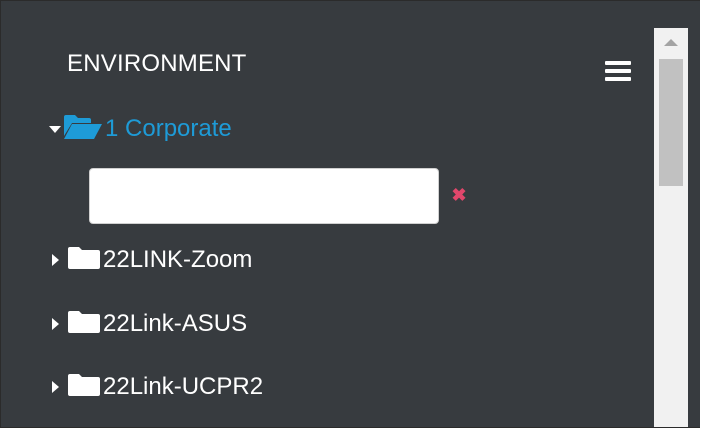 Image resolution: width=701 pixels, height=428 pixels. What do you see at coordinates (178, 259) in the screenshot?
I see `tree-node-label: 22LINK-Zoom` at bounding box center [178, 259].